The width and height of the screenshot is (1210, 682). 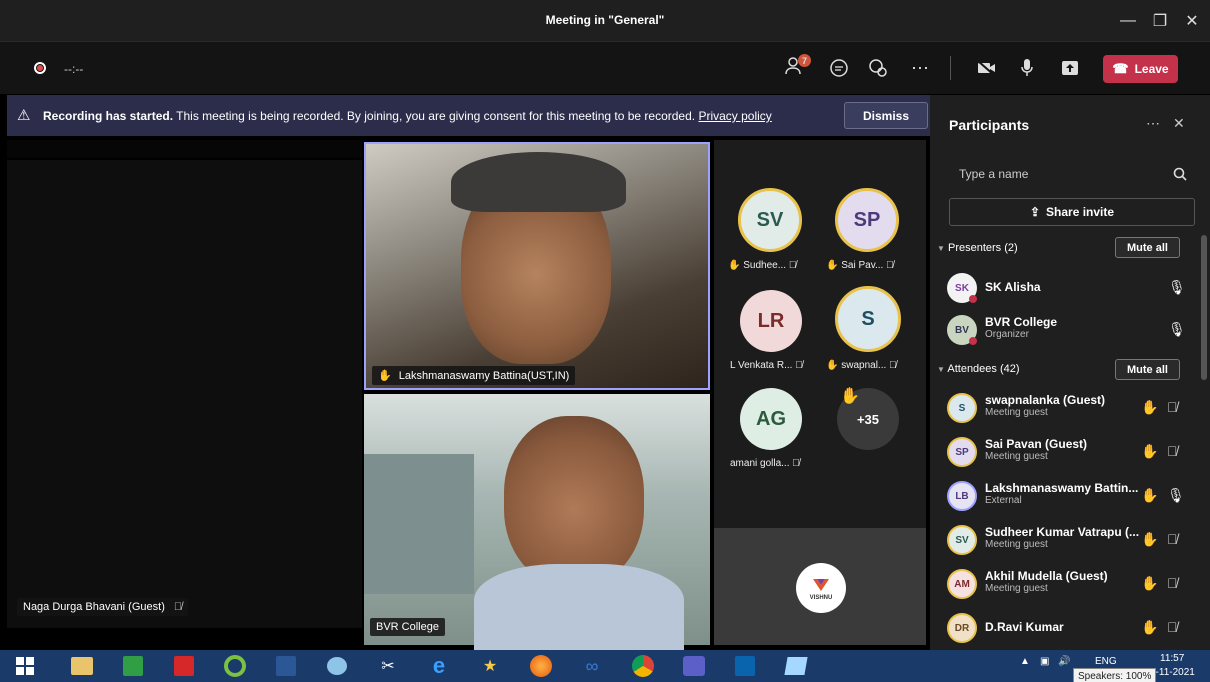 What do you see at coordinates (1140, 69) in the screenshot?
I see `leave-button: ☎ Leave` at bounding box center [1140, 69].